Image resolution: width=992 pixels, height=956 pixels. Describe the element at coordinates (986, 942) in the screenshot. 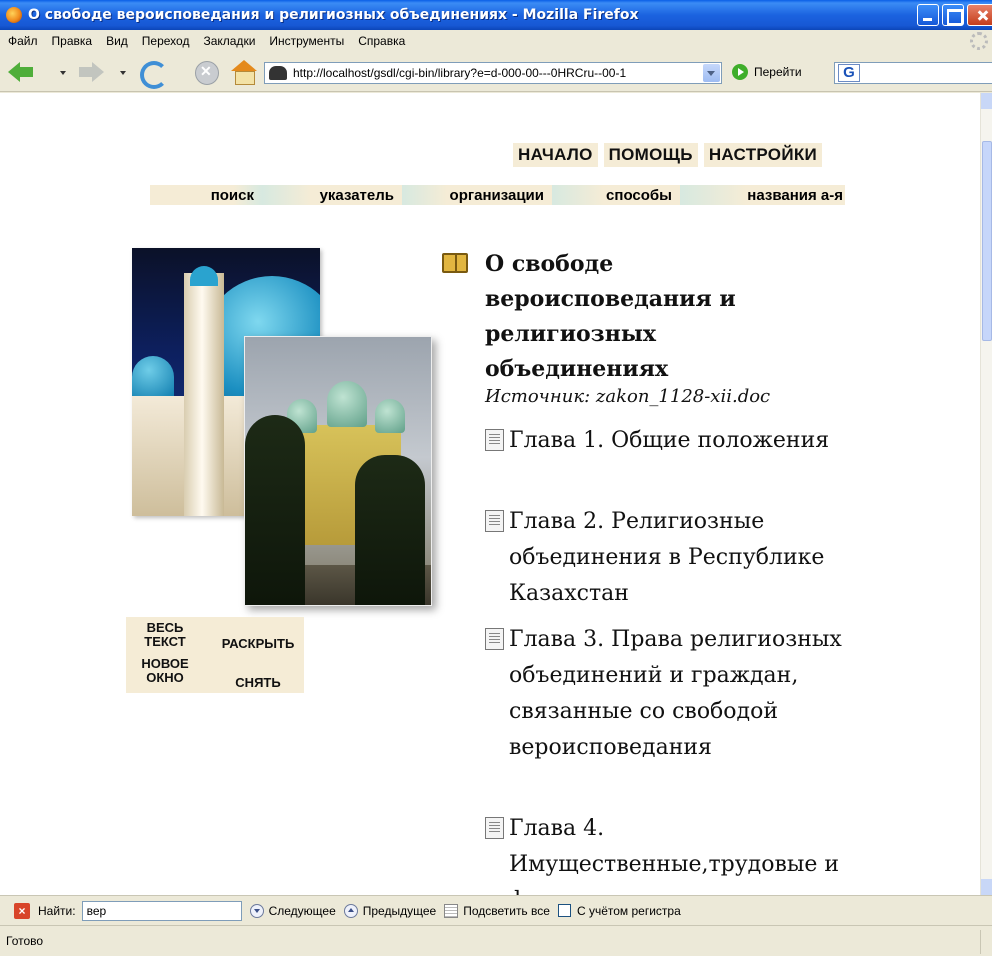

I see `resize-grip` at that location.